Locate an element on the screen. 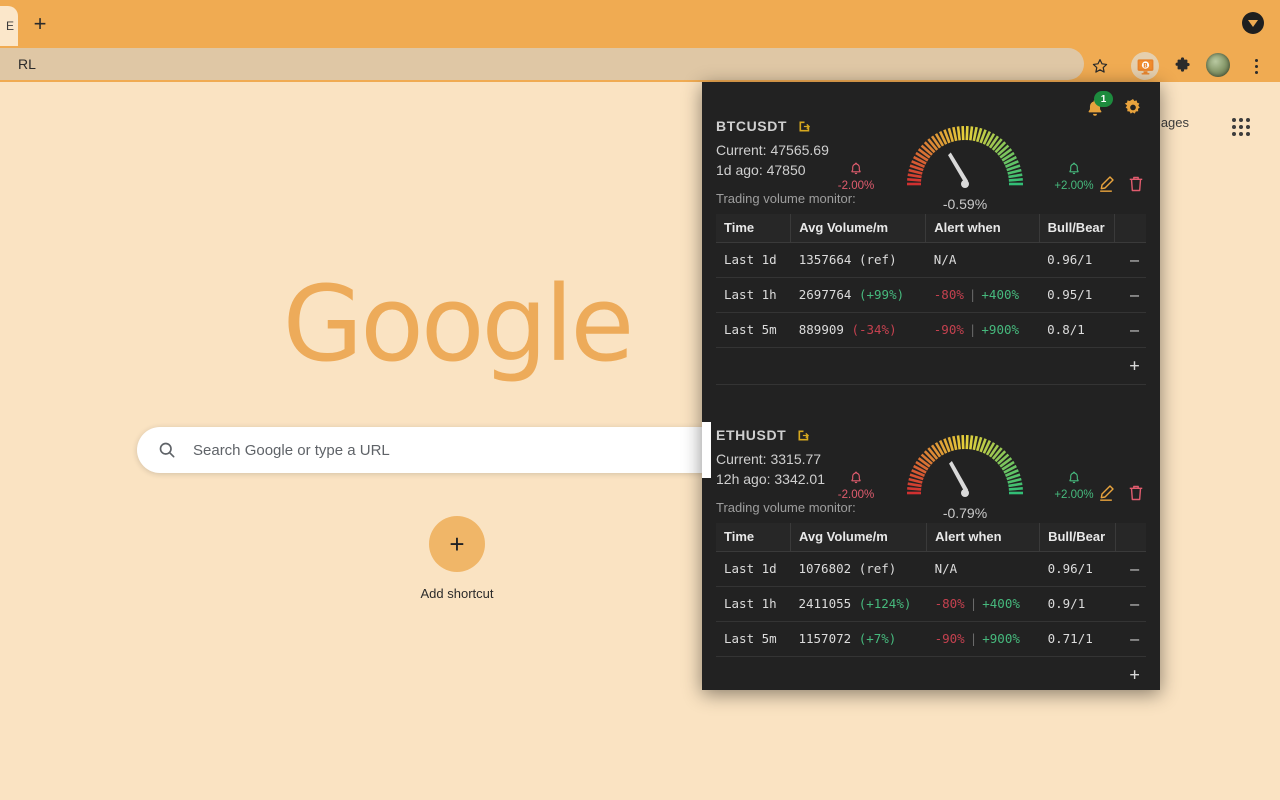 This screenshot has width=1280, height=800. table-row: Last 1h 2411055 (+124%) -80% | +400% 0.9/1— is located at coordinates (931, 604).